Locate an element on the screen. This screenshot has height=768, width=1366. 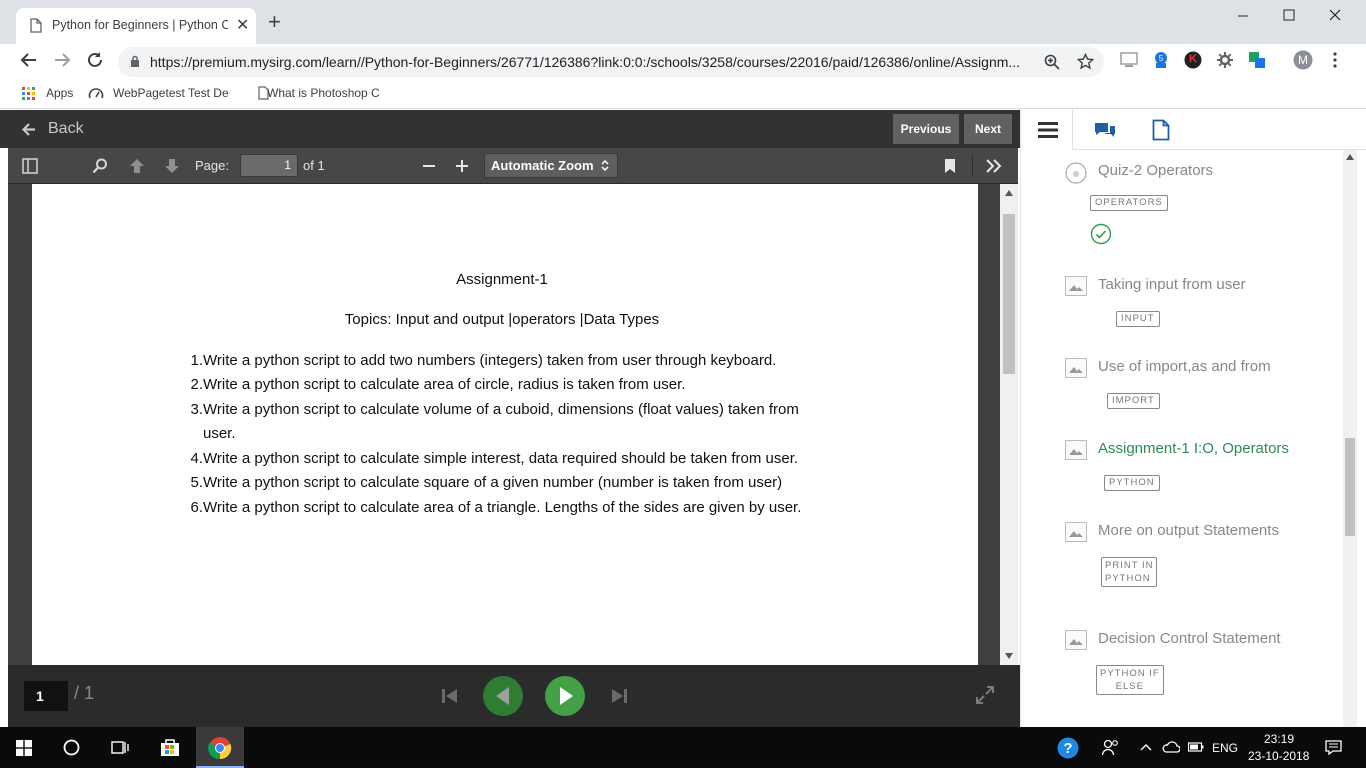
new-tab-icon: + is located at coordinates (274, 22).